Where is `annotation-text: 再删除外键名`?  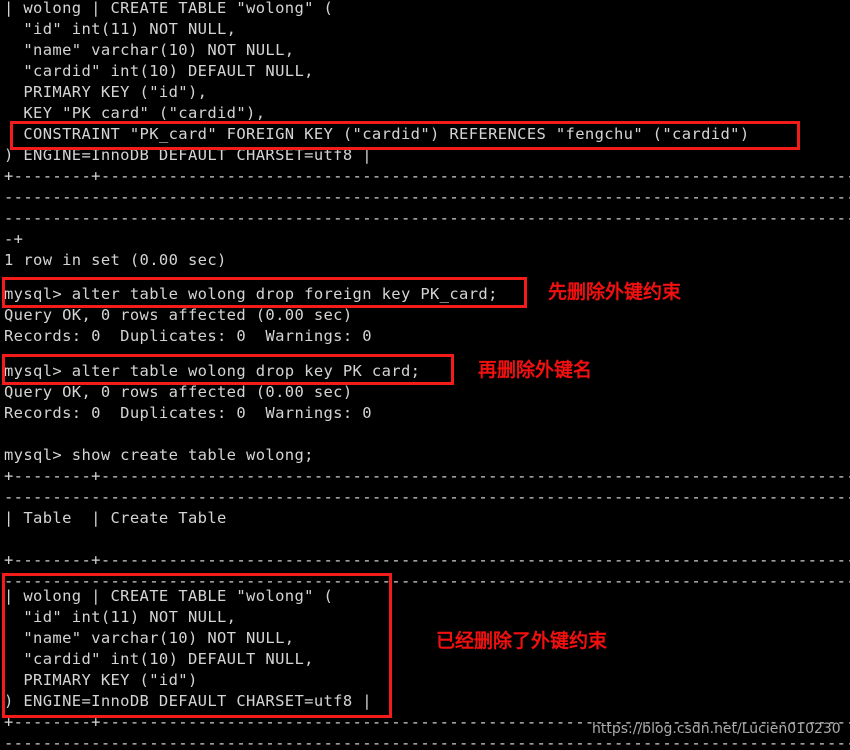 annotation-text: 再删除外键名 is located at coordinates (535, 370).